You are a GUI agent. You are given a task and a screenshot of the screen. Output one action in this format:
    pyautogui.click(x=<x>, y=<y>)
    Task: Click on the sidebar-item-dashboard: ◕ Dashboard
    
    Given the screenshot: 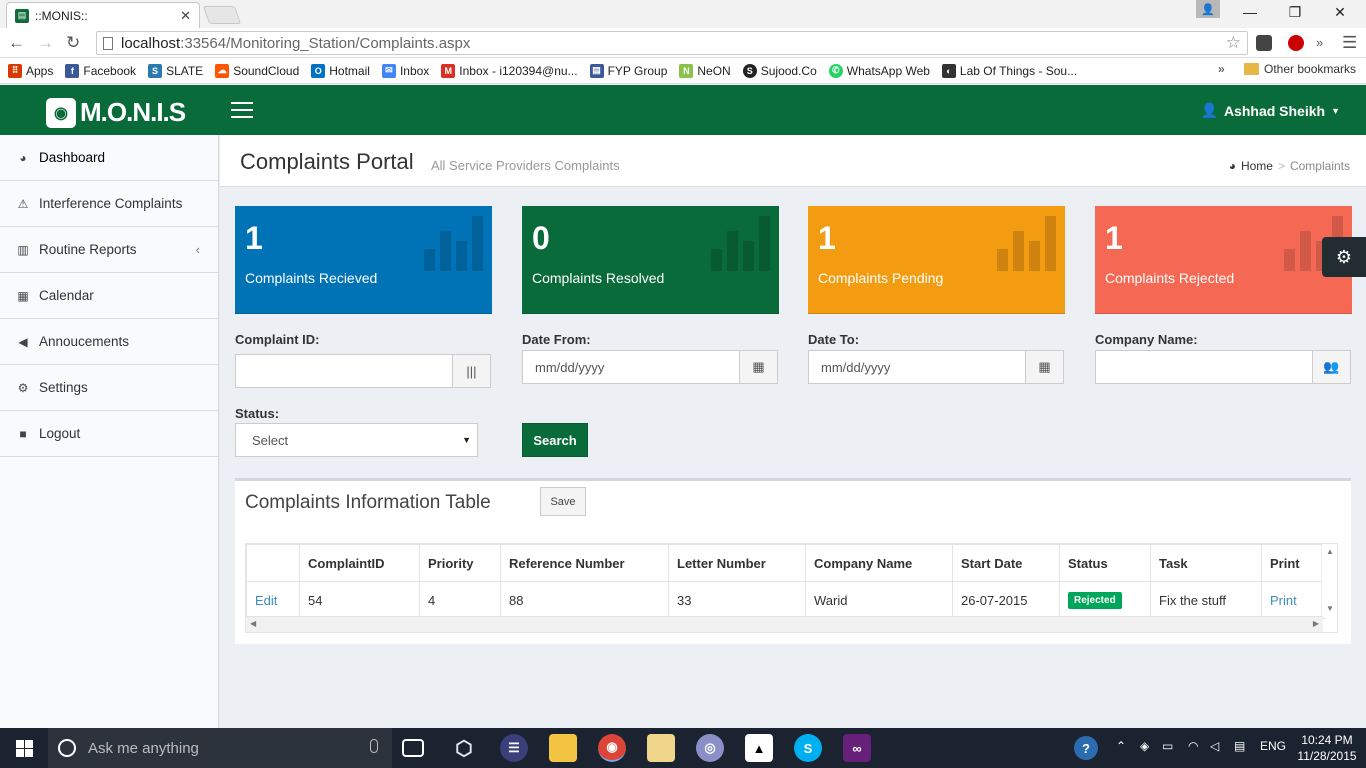 What is the action you would take?
    pyautogui.click(x=109, y=158)
    